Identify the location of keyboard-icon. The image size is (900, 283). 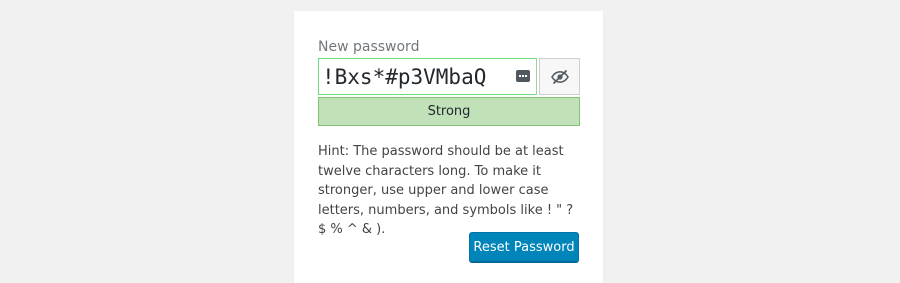
(523, 76).